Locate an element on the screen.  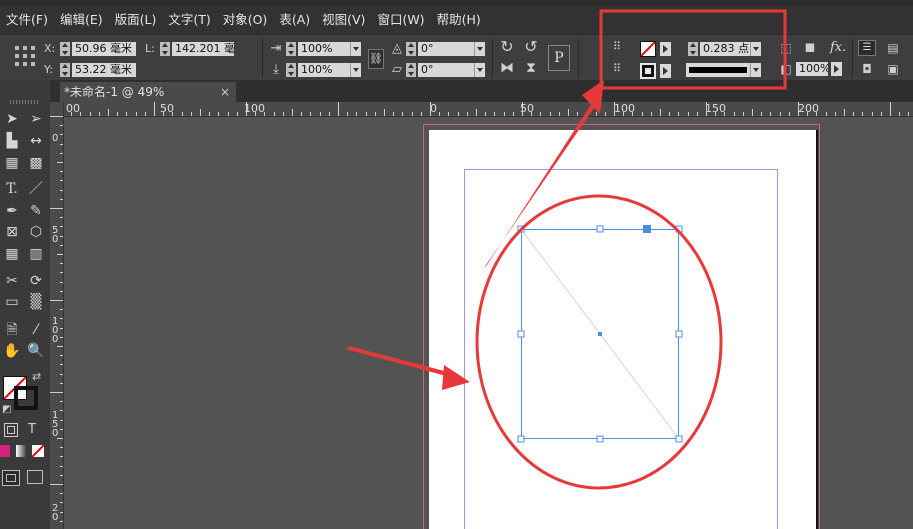
selected-graphic-frame is located at coordinates (600, 334).